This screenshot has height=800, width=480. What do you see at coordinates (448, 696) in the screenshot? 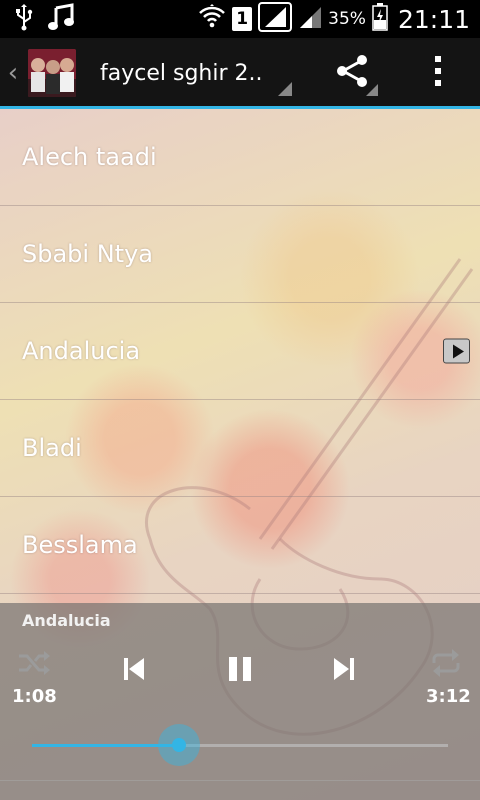
I see `total-time: 3:12` at bounding box center [448, 696].